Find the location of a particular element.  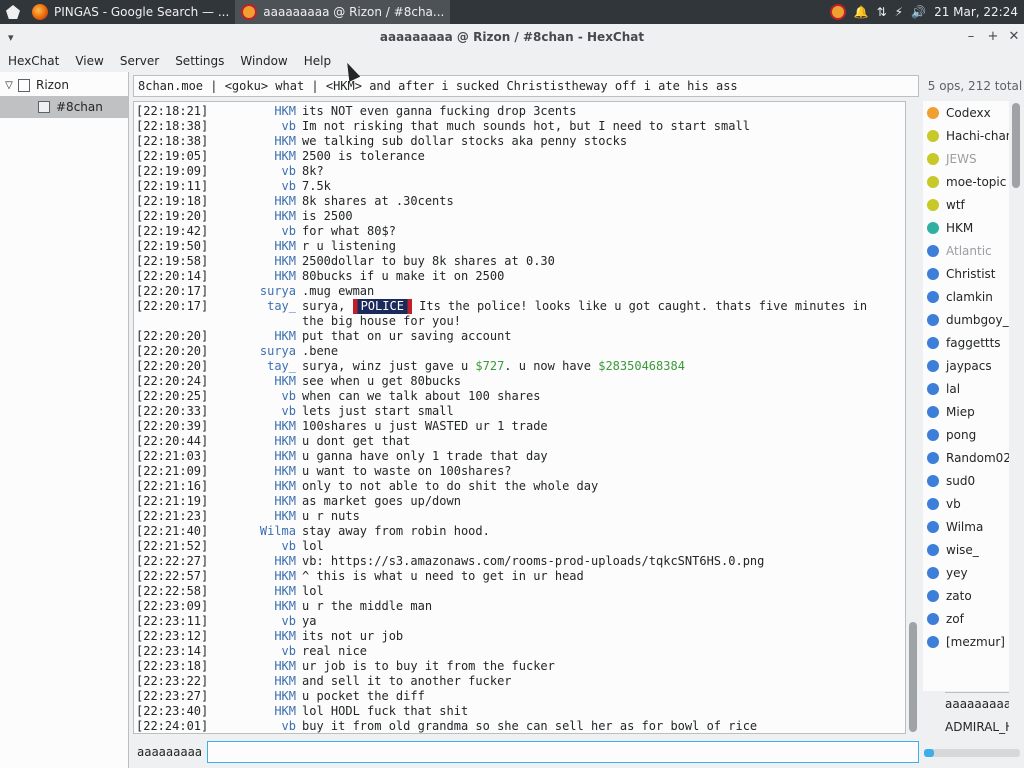

nick-button: aaaaaaaaa is located at coordinates (169, 752).